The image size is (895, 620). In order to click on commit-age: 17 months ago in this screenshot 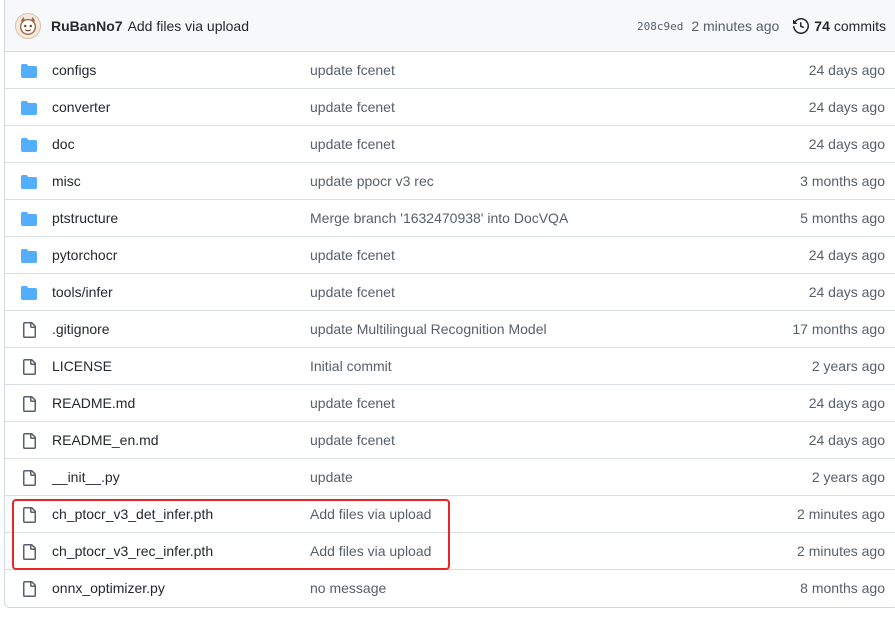, I will do `click(838, 329)`.